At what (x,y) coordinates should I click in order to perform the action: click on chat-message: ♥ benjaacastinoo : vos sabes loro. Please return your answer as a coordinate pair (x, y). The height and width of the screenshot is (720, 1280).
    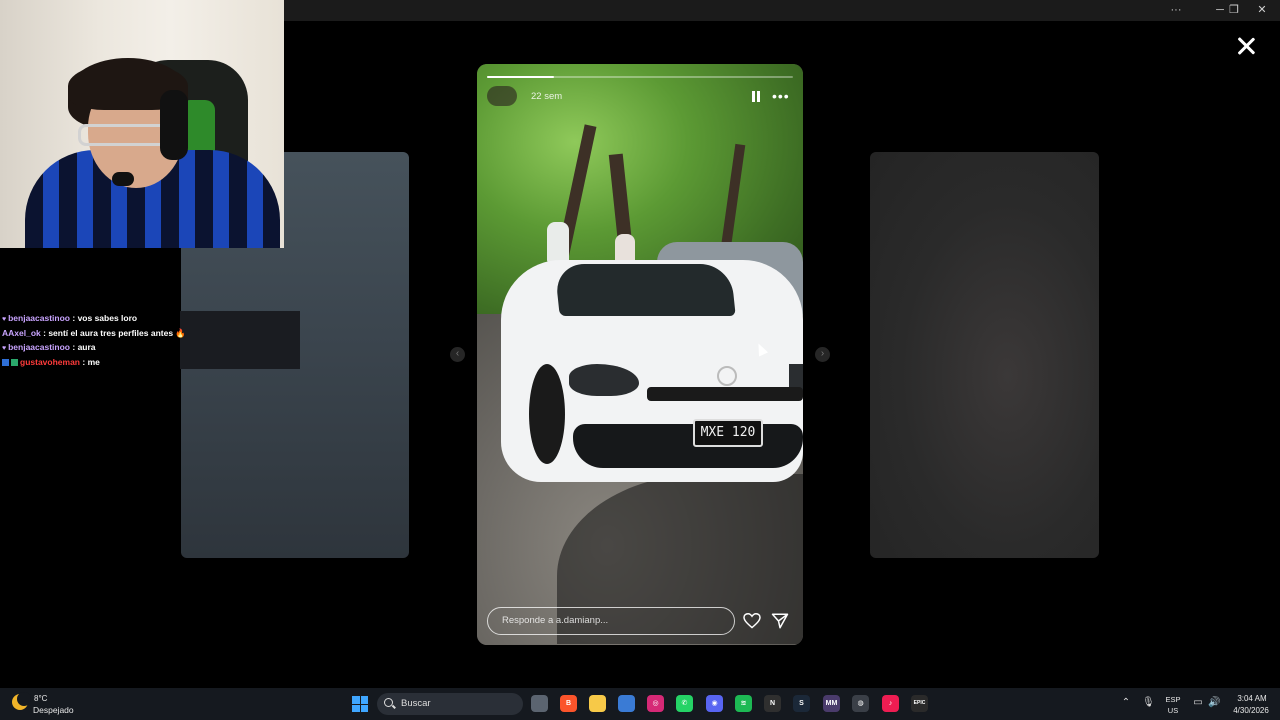
    Looking at the image, I should click on (70, 318).